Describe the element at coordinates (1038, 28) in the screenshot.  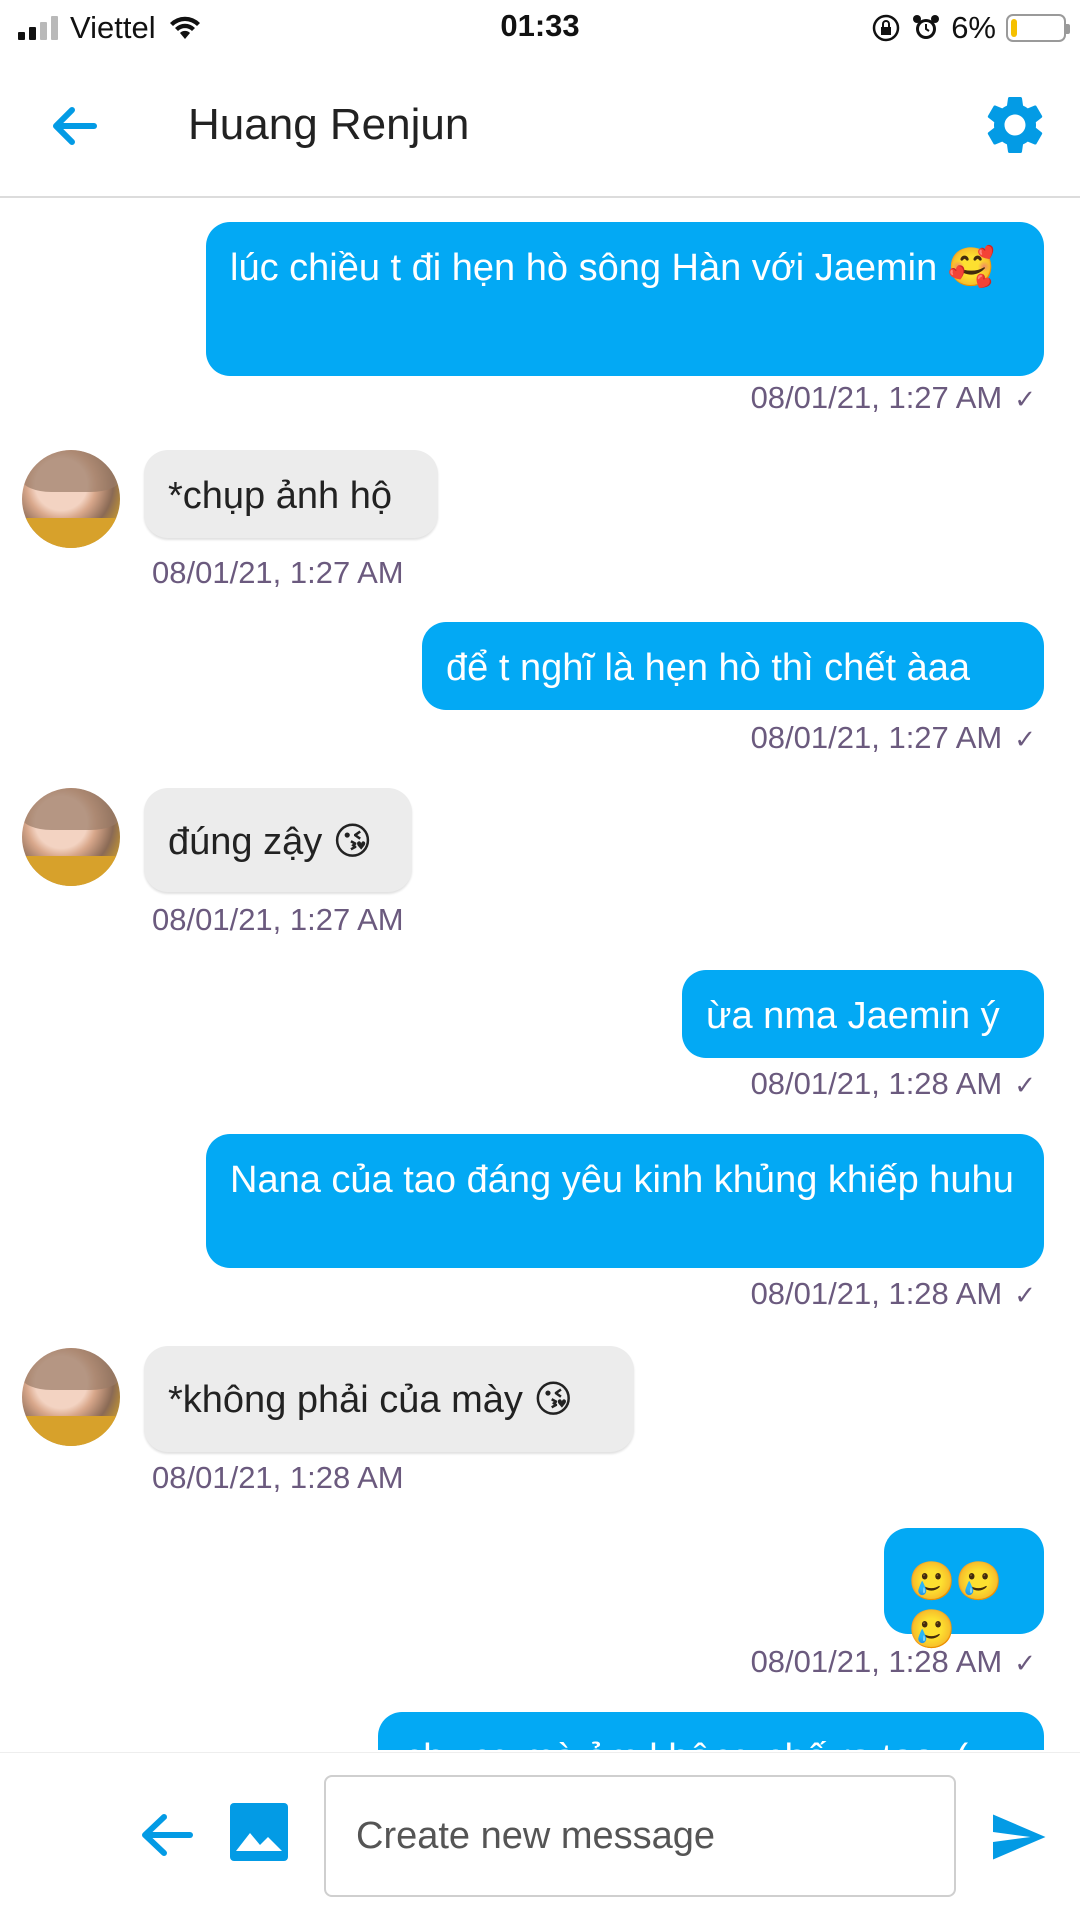
I see `battery-icon` at that location.